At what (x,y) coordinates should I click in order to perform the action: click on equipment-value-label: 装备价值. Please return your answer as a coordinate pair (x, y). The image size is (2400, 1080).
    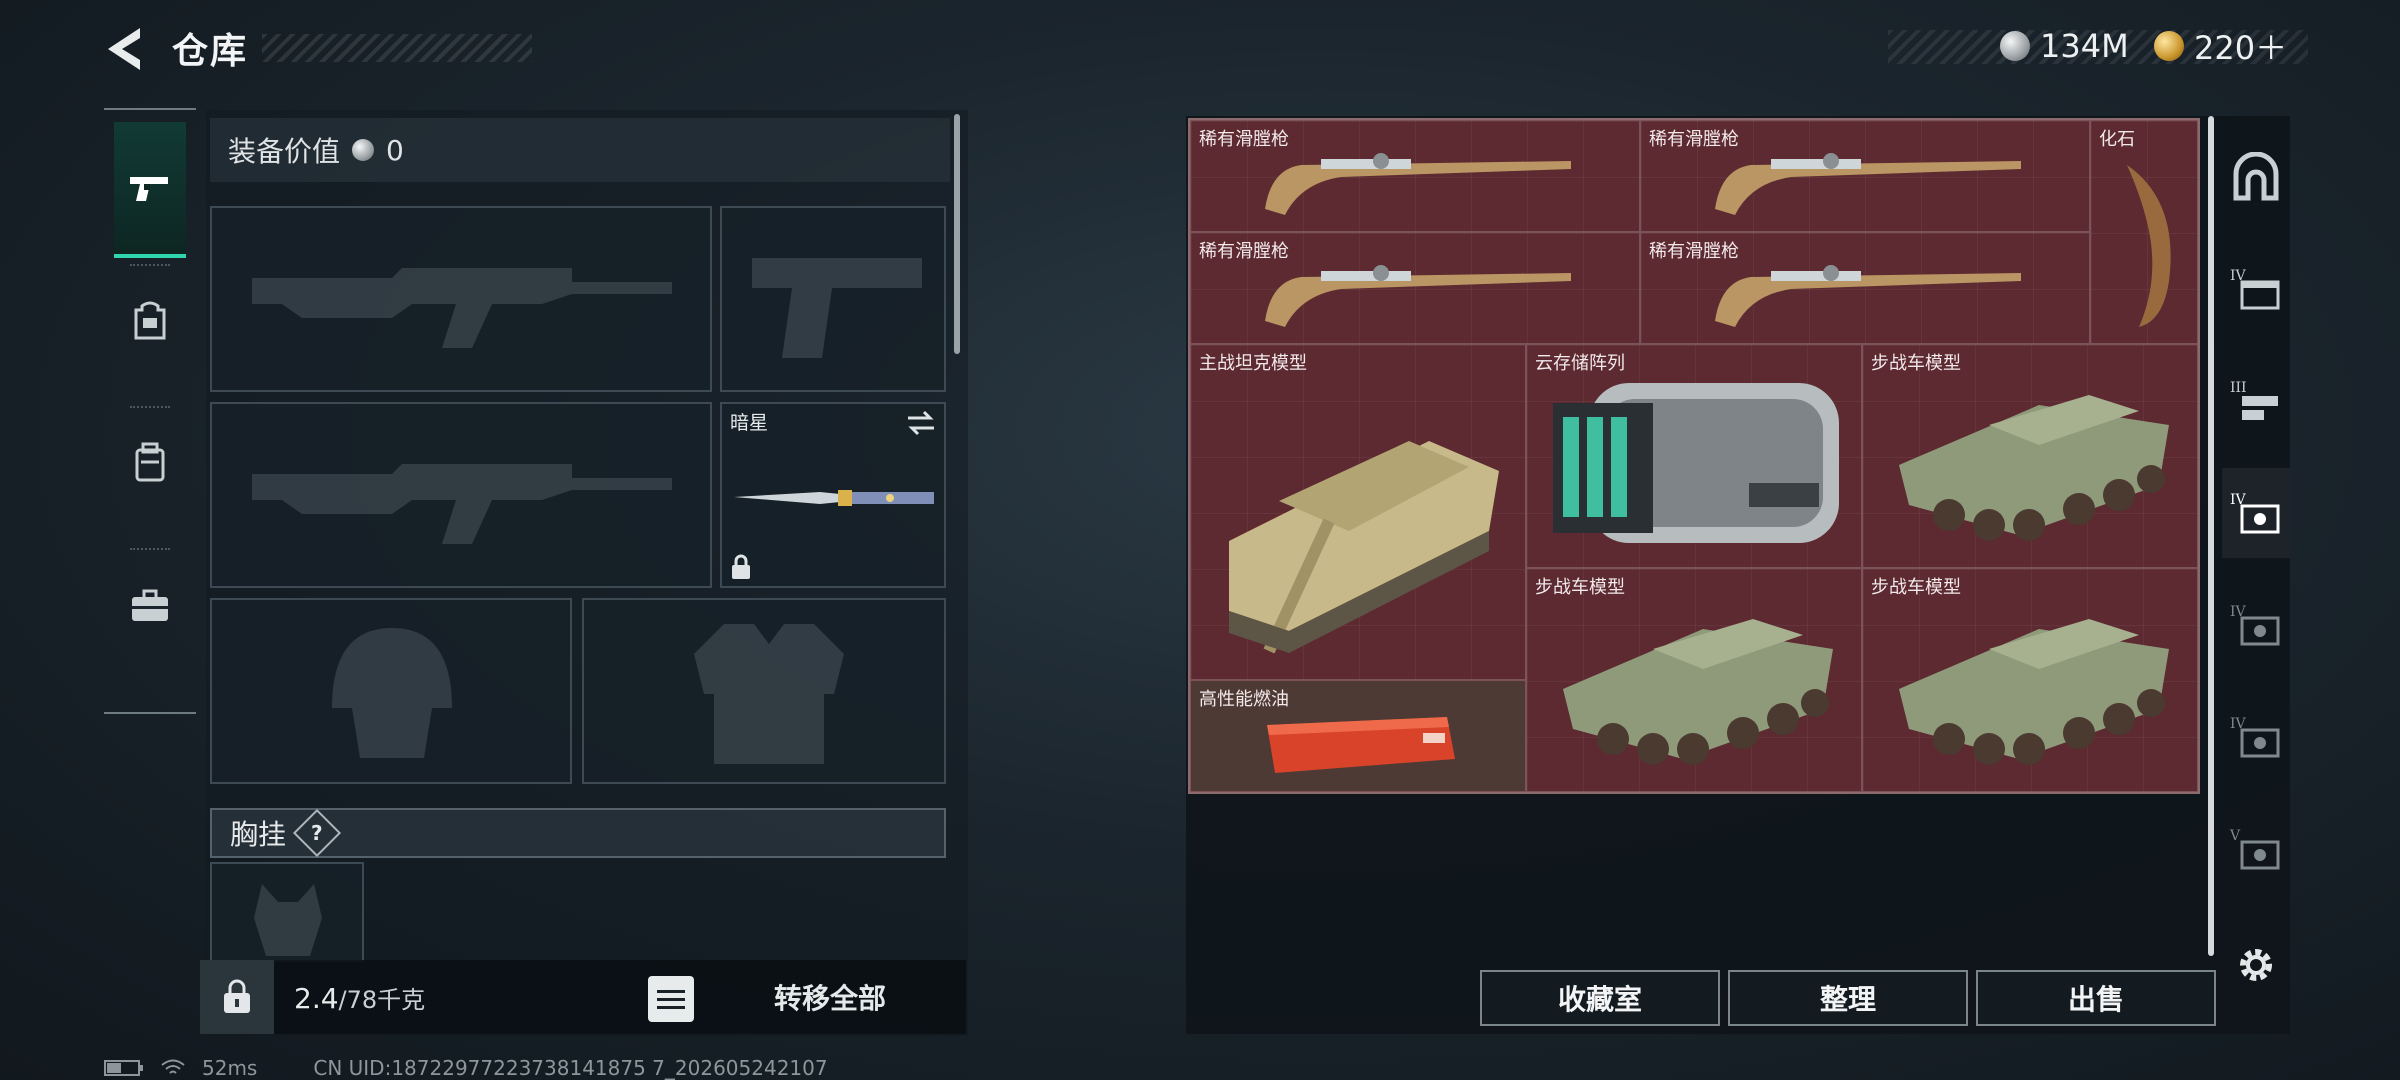
    Looking at the image, I should click on (284, 151).